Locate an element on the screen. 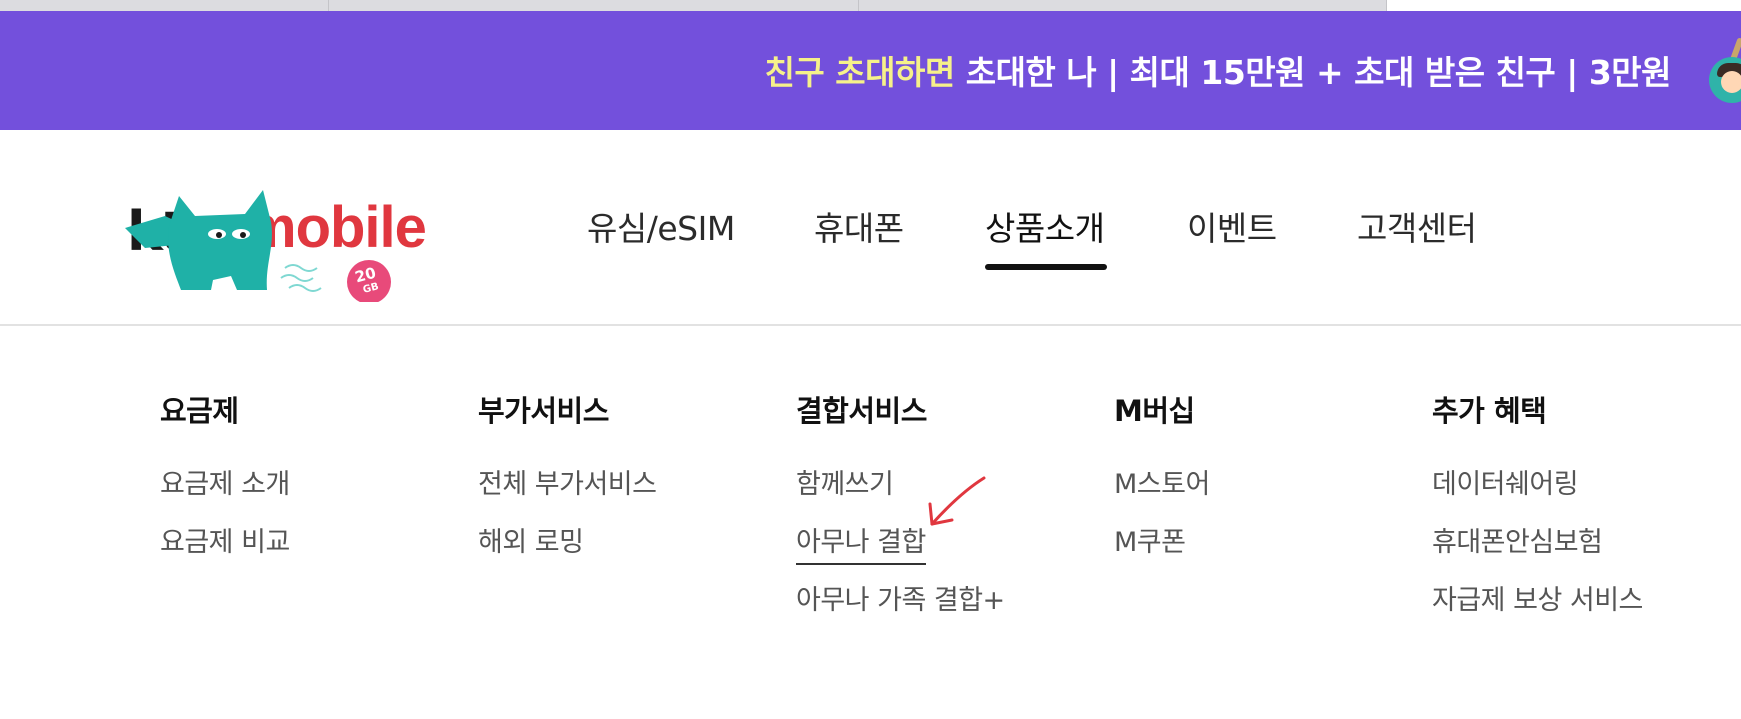  character-avatar-icon is located at coordinates (1725, 80).